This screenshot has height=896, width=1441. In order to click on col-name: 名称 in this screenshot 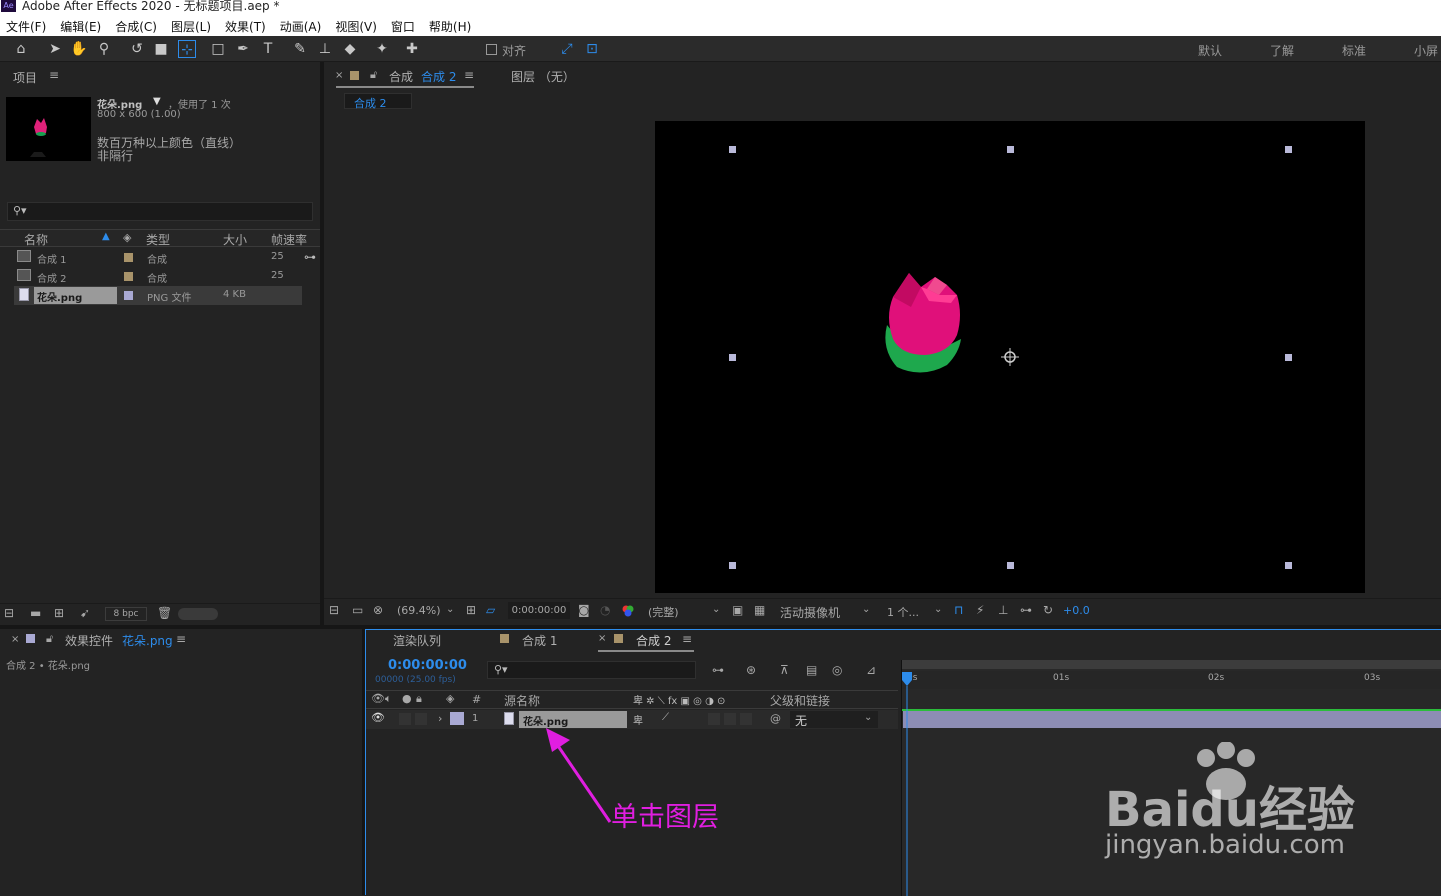, I will do `click(36, 239)`.